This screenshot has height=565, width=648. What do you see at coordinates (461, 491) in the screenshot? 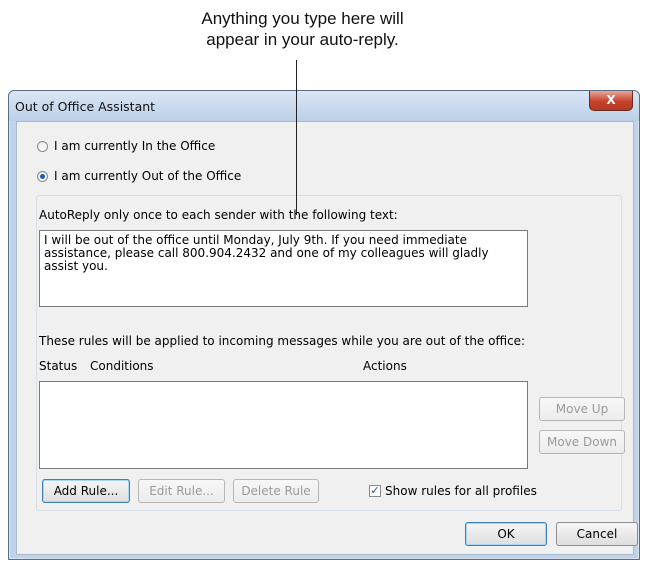
I see `show-all-profiles-label: Show rules for all profiles` at bounding box center [461, 491].